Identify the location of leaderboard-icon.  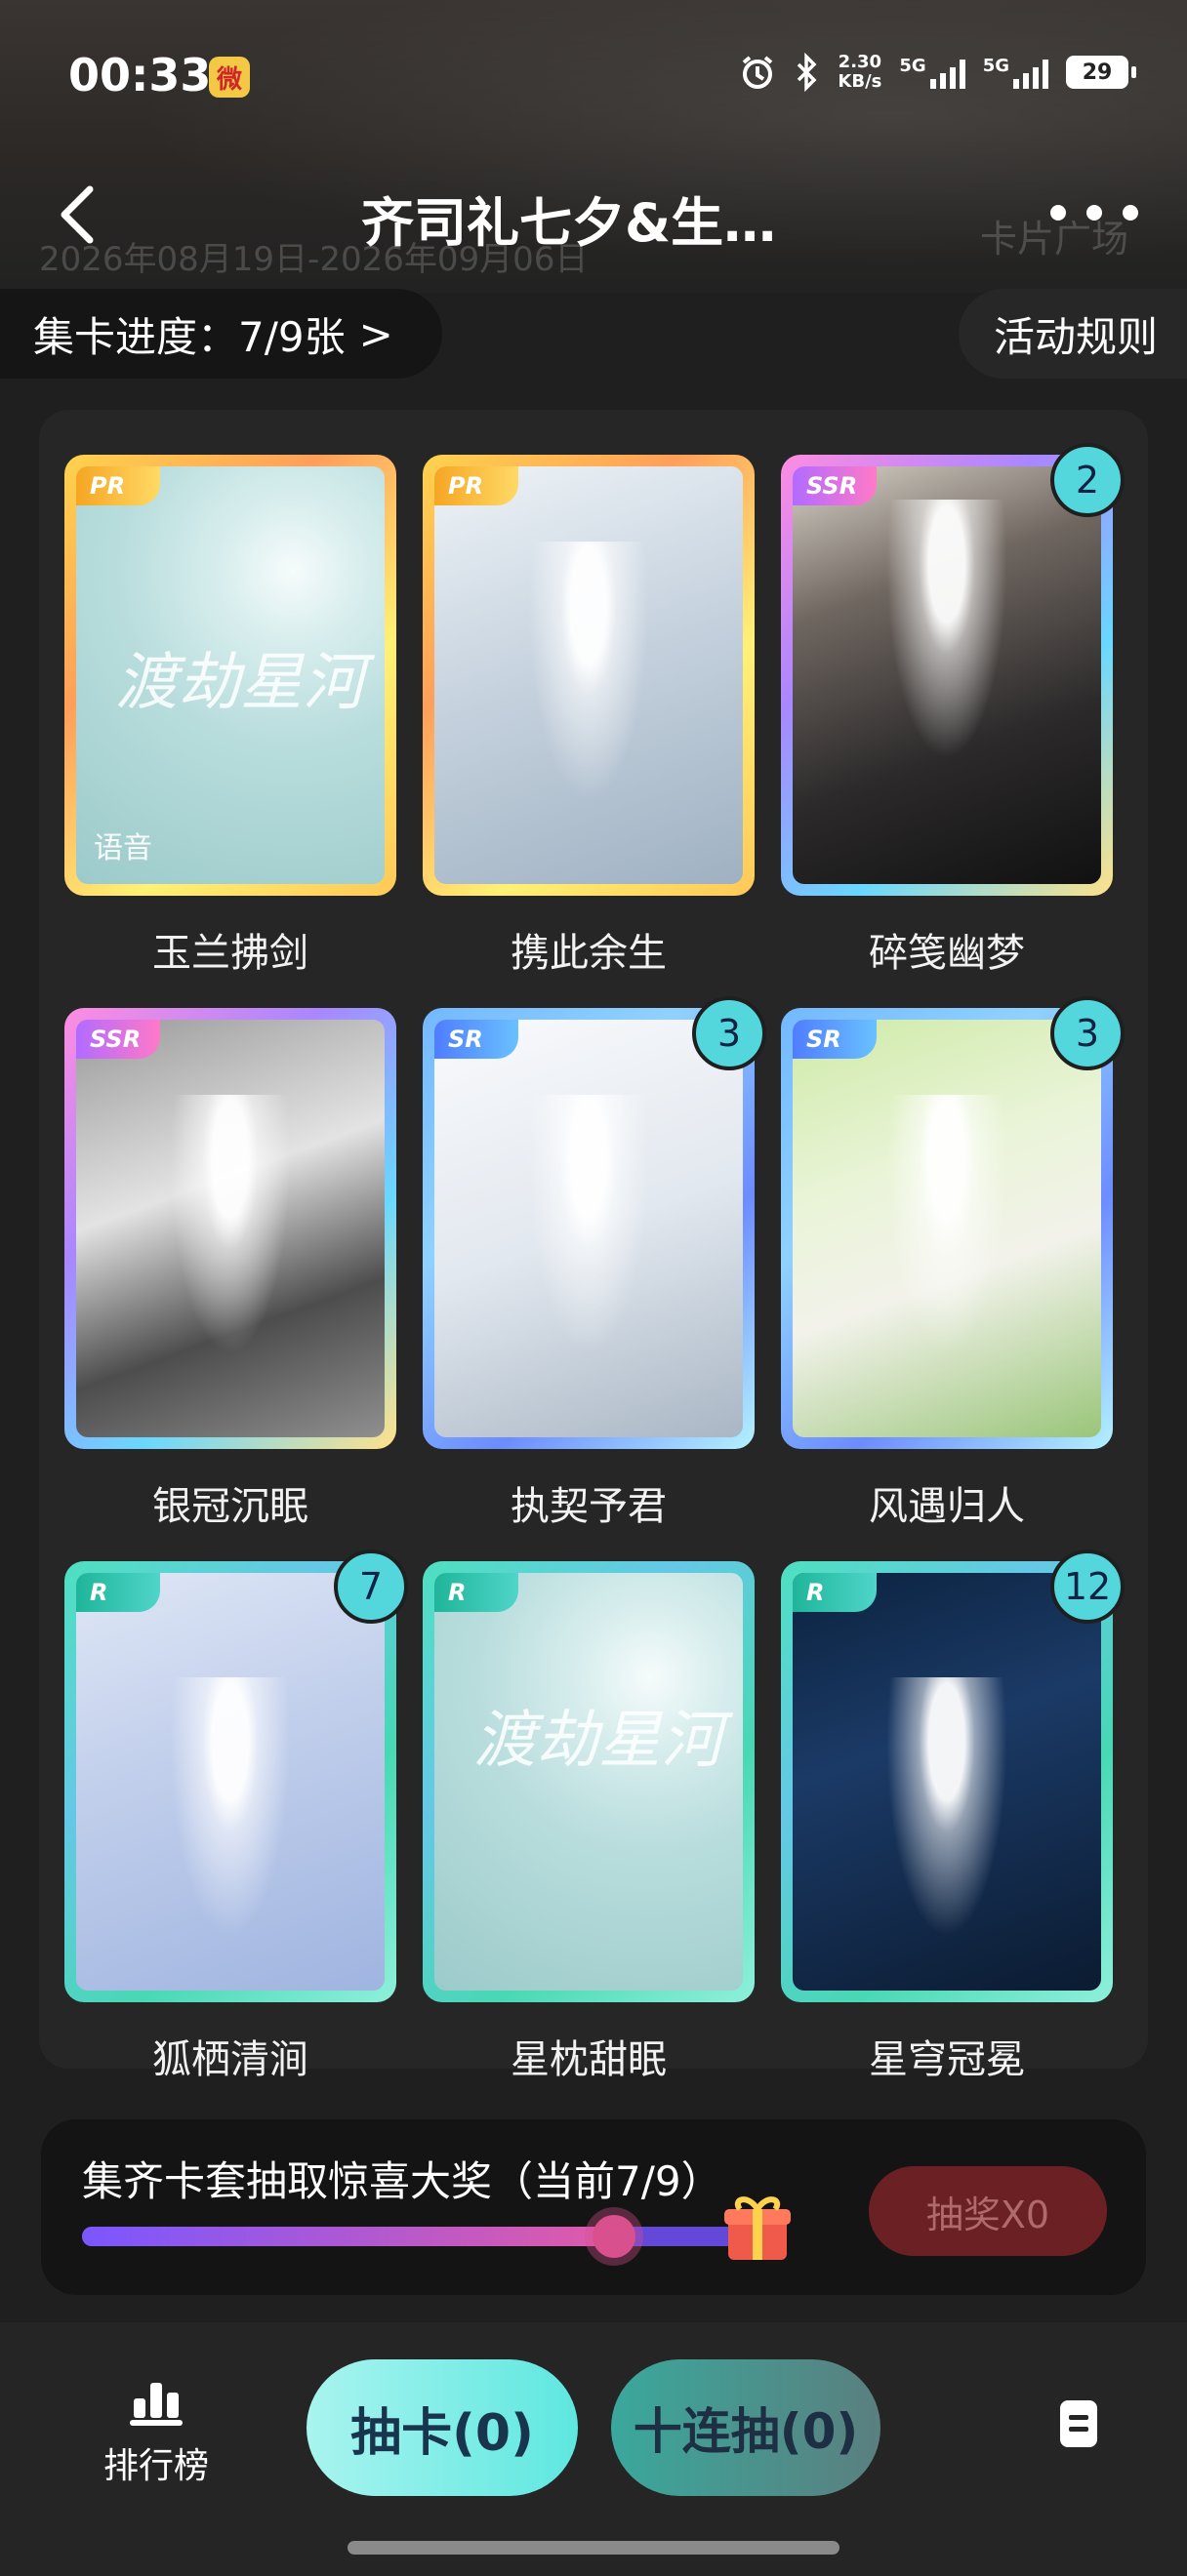
(156, 2404).